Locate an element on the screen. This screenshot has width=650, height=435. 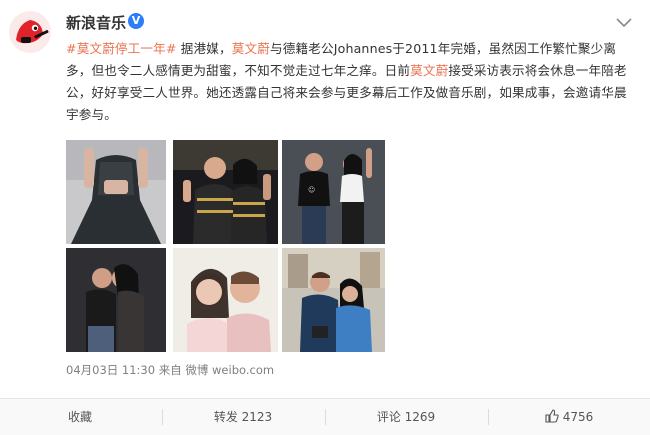
repost-button: 转发 2123 is located at coordinates (243, 417).